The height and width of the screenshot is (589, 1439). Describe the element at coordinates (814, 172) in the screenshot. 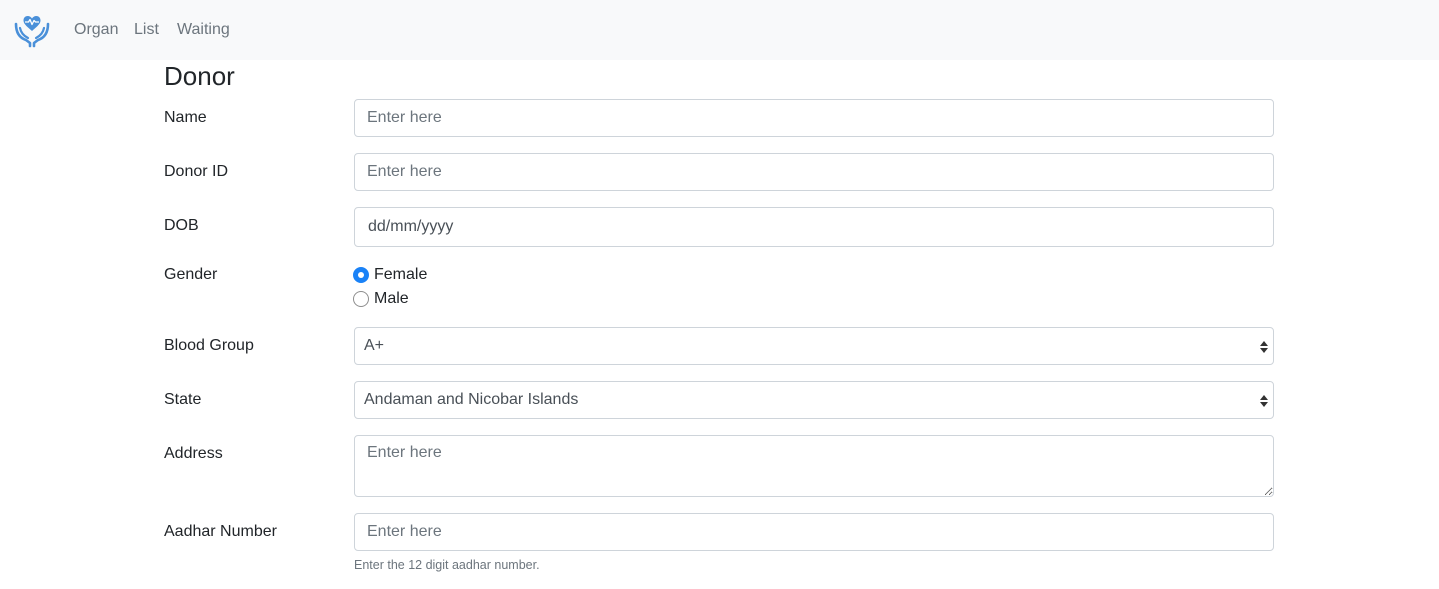

I see `donor-id-input` at that location.